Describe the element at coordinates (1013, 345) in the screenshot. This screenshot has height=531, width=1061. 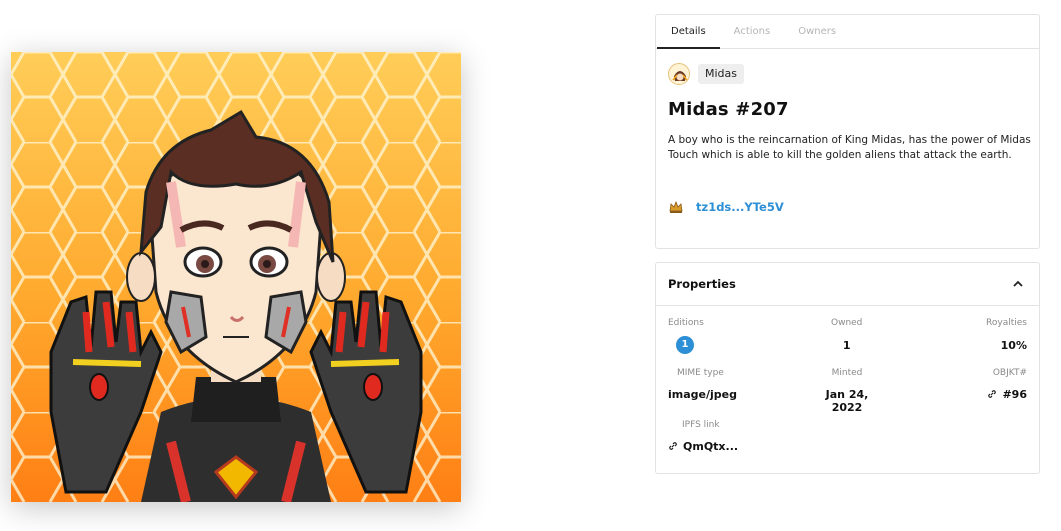
I see `royalties-value: 10%` at that location.